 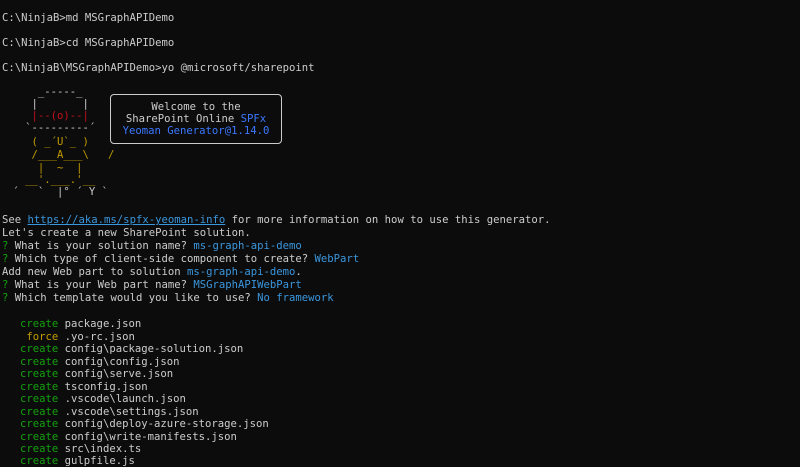 I want to click on file-line: create gulpfile.js, so click(x=77, y=461).